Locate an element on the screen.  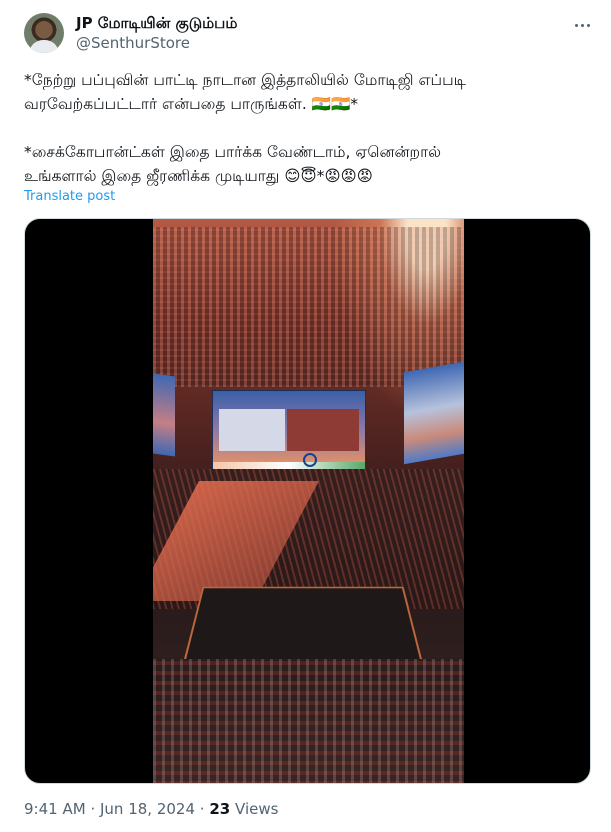
views-label: Views is located at coordinates (257, 809).